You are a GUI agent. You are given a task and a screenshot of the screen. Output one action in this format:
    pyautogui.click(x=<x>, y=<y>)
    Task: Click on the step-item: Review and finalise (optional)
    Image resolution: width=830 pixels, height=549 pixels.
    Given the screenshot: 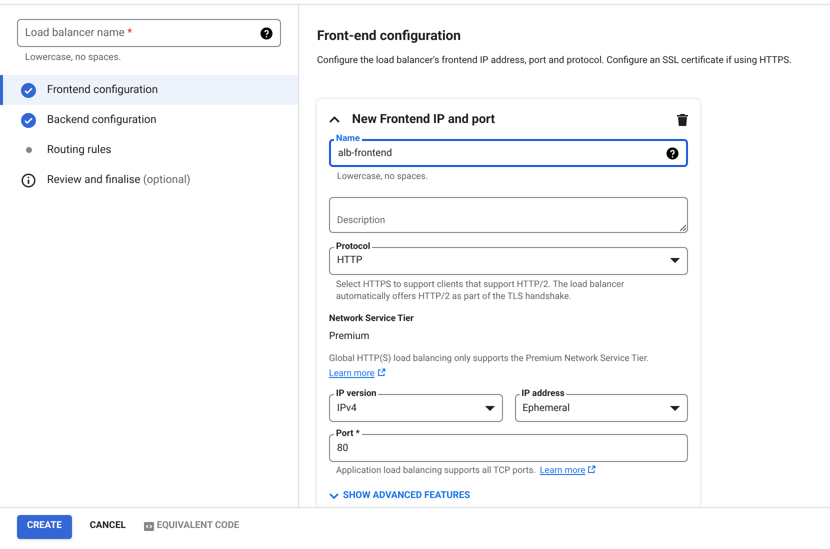 What is the action you would take?
    pyautogui.click(x=149, y=180)
    